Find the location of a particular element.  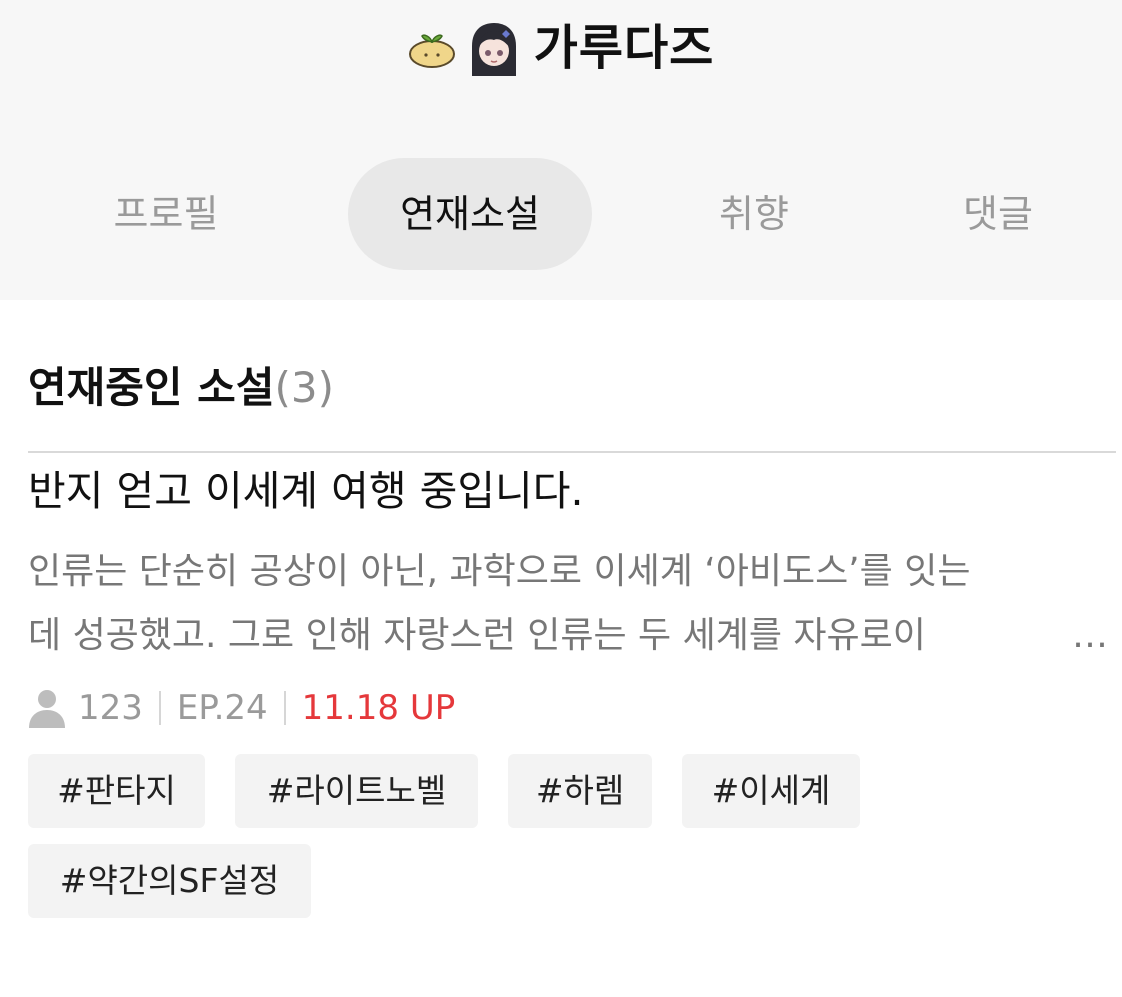

tag-isekai: #이세계 is located at coordinates (771, 791).